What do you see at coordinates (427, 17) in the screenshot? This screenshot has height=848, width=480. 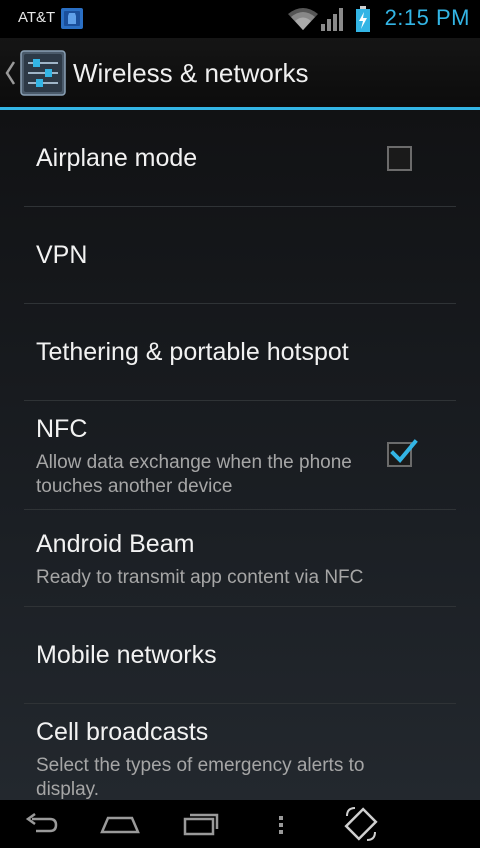 I see `status-time: 2:15 PM` at bounding box center [427, 17].